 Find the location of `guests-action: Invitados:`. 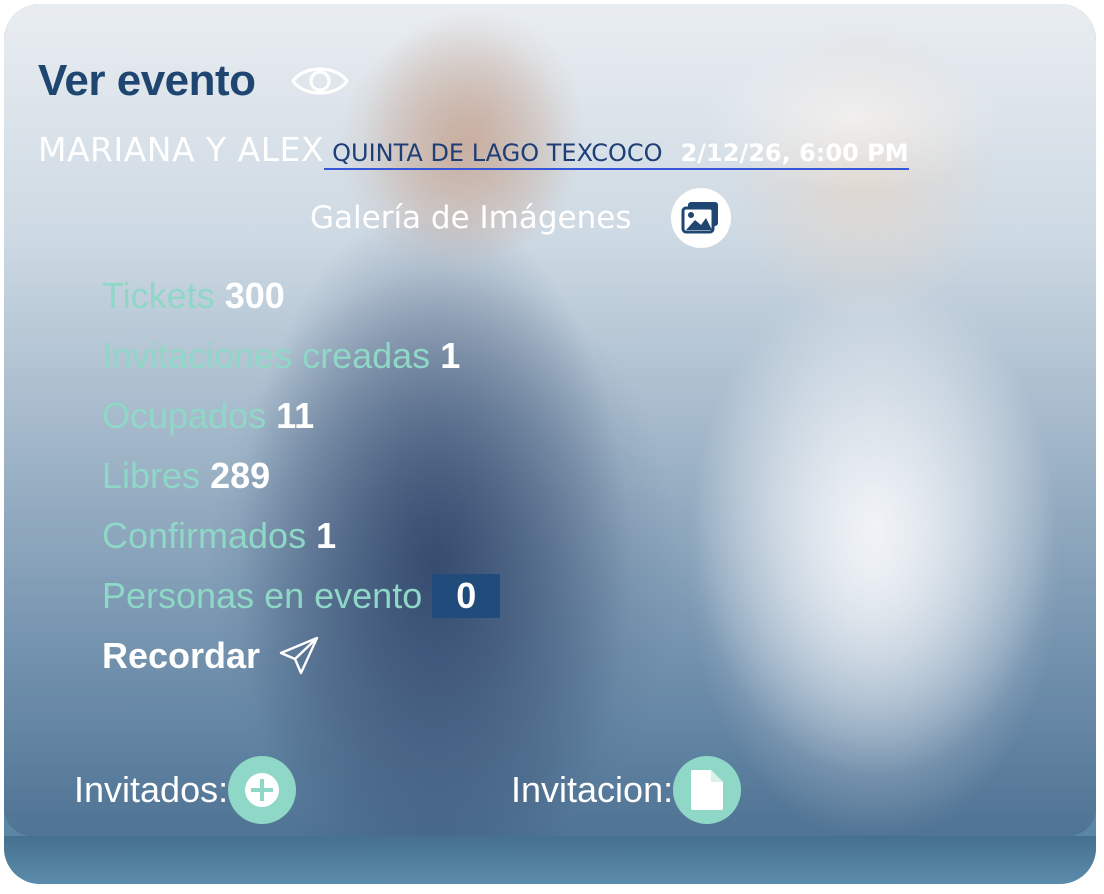

guests-action: Invitados: is located at coordinates (185, 790).